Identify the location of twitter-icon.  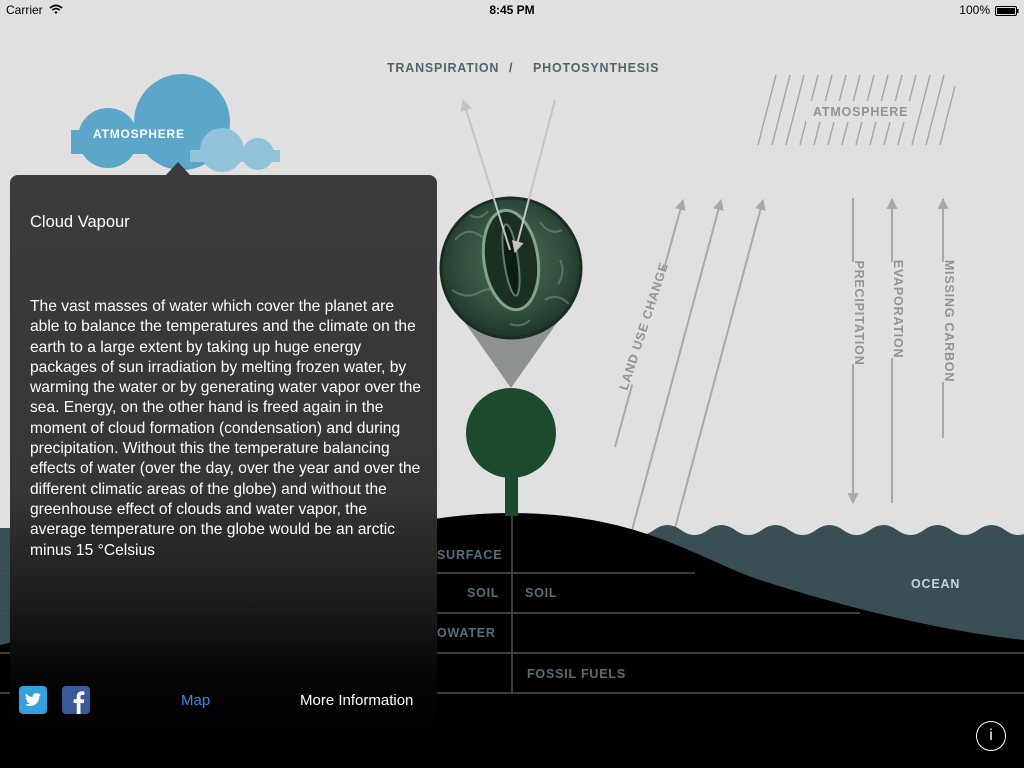
(33, 700).